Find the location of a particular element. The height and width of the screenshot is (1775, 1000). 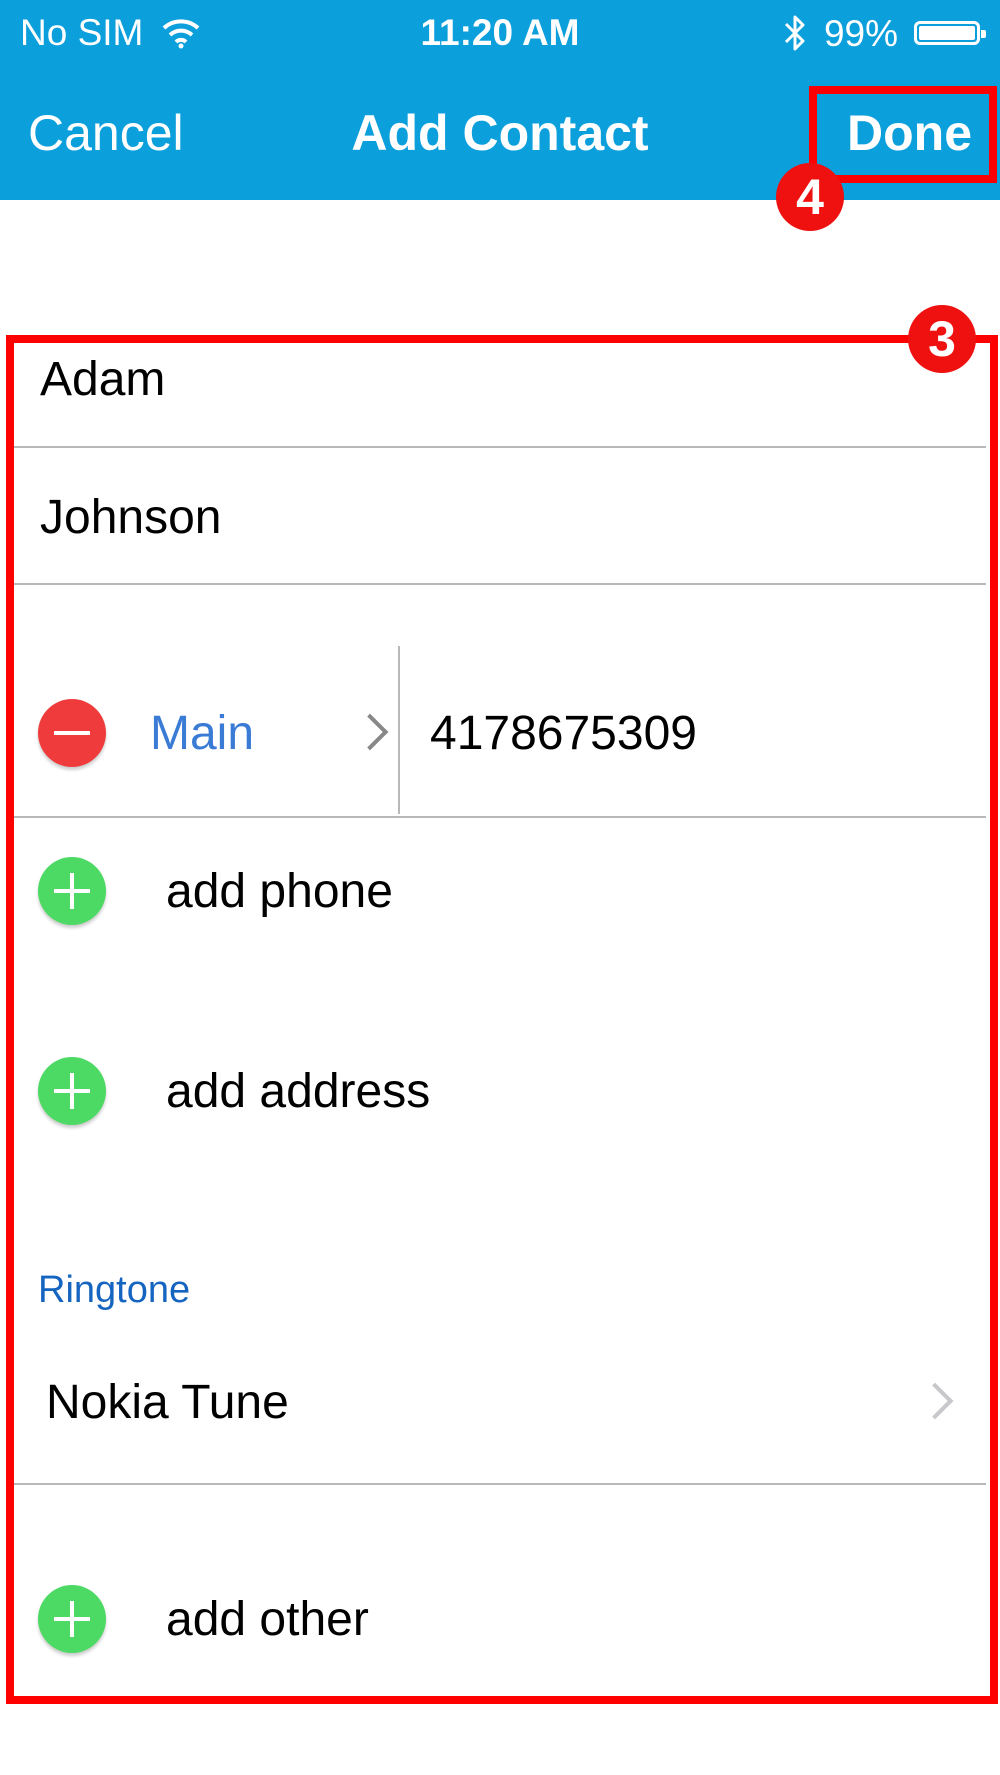

done-highlight-frame is located at coordinates (903, 134).